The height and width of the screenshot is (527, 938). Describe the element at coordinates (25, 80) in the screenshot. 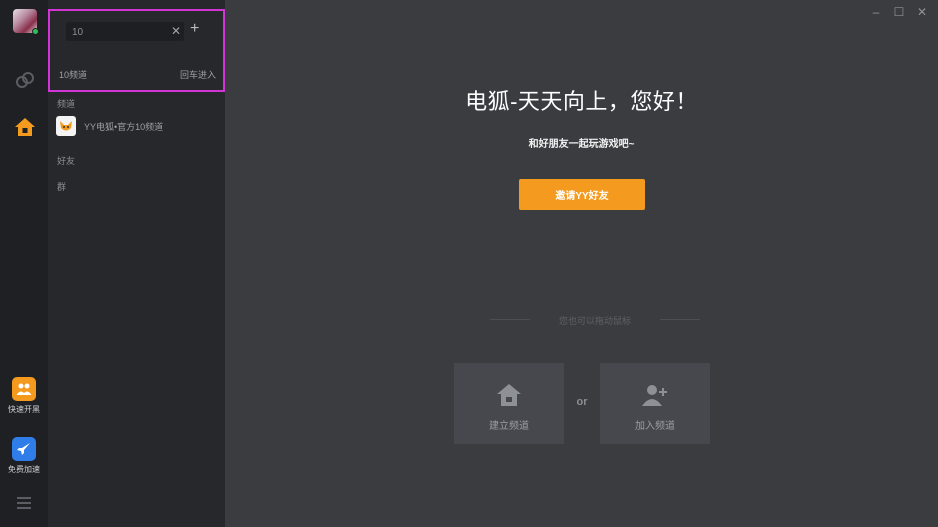

I see `gamepad-icon` at that location.